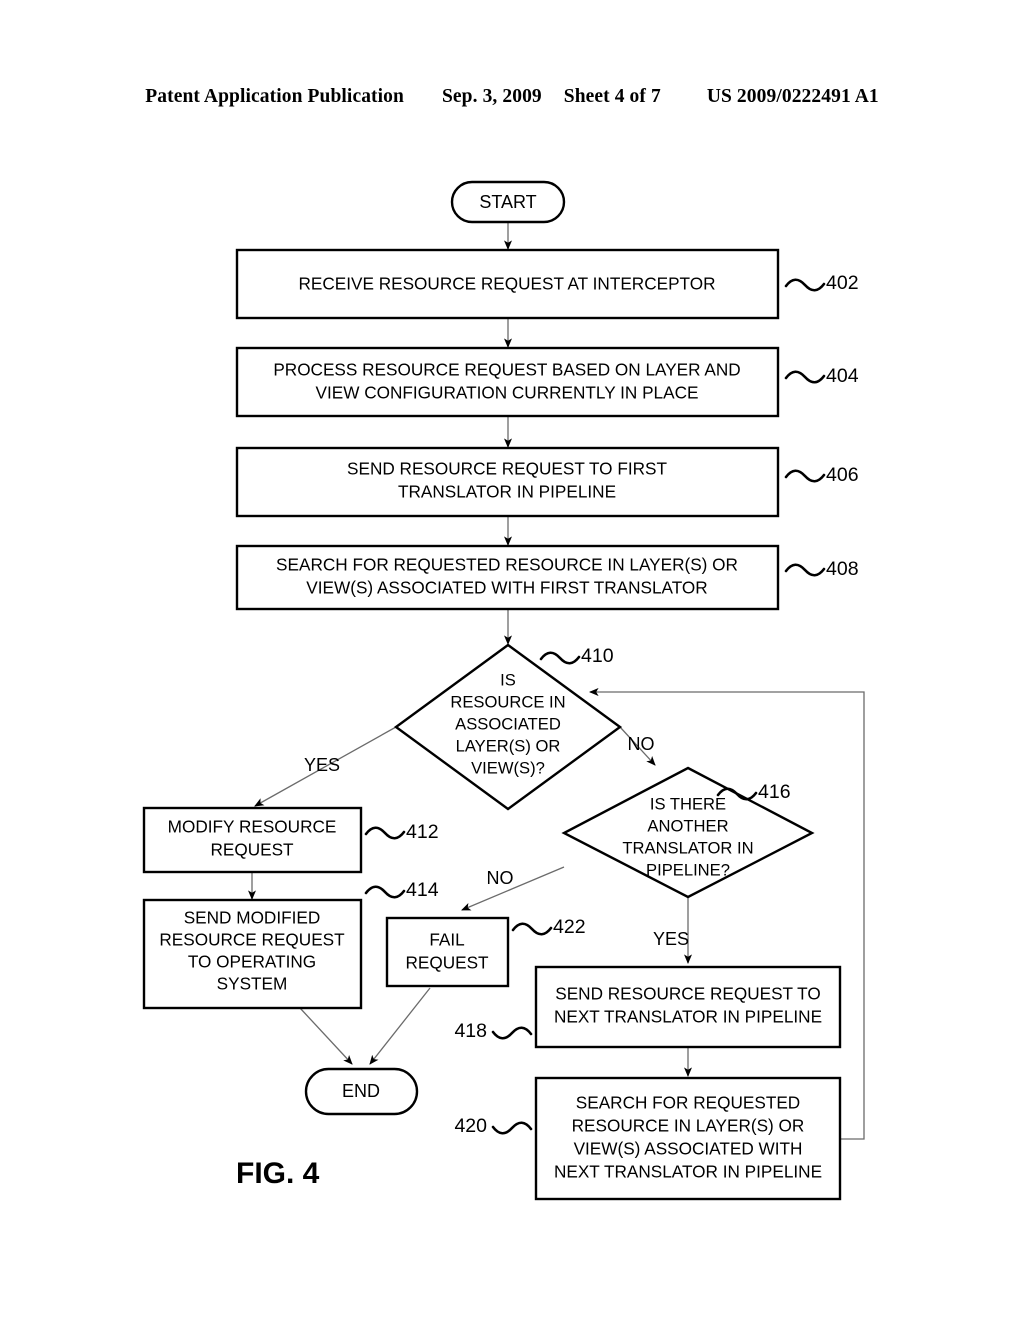 The image size is (1024, 1320). I want to click on edge-label-416-no: NO, so click(500, 878).